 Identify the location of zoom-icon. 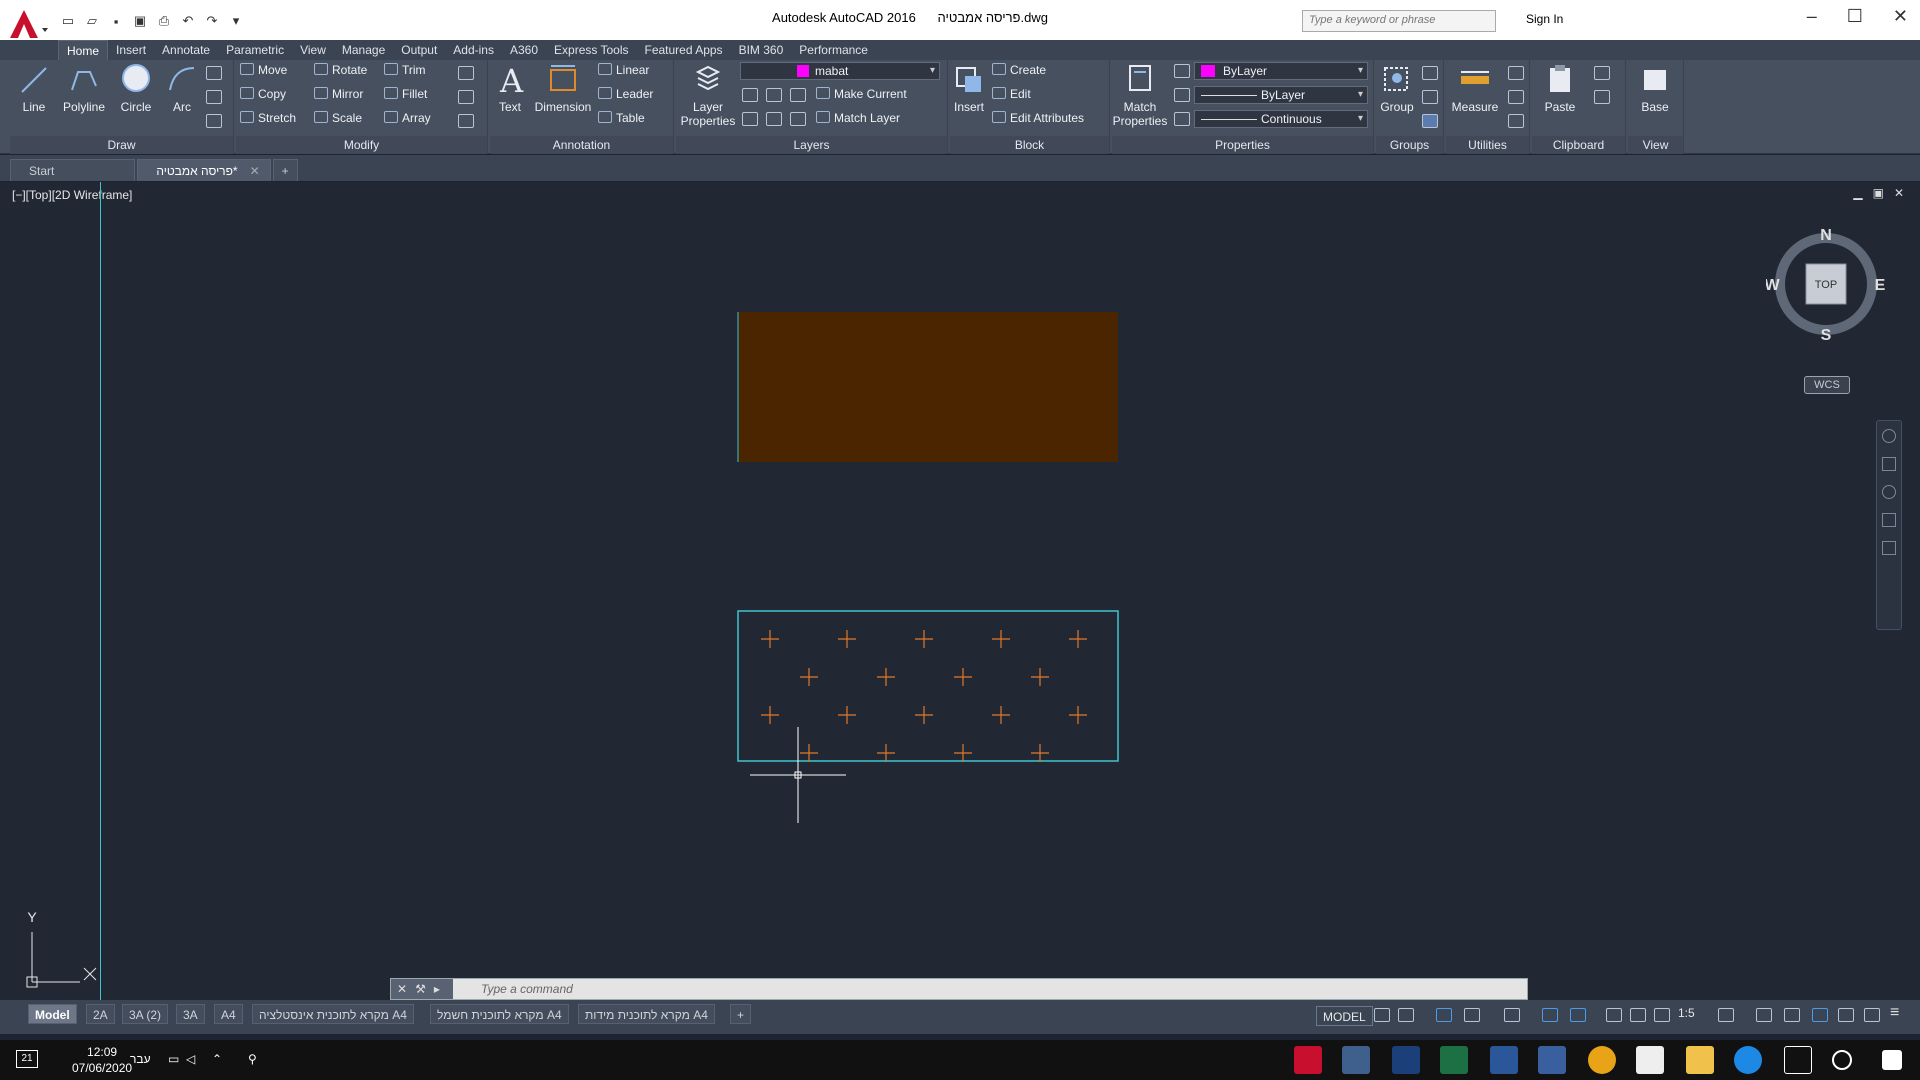
(1889, 492).